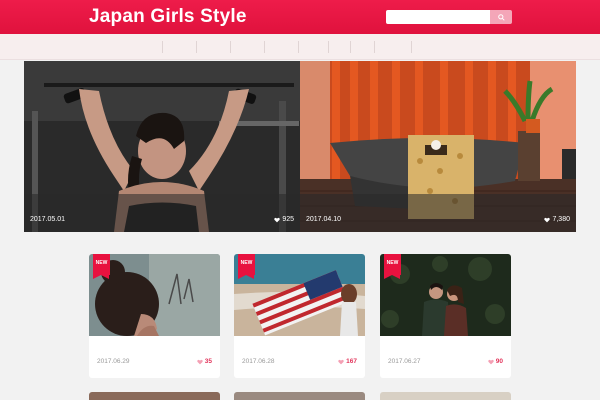 The width and height of the screenshot is (600, 400). What do you see at coordinates (208, 361) in the screenshot?
I see `card-likes-count: 35` at bounding box center [208, 361].